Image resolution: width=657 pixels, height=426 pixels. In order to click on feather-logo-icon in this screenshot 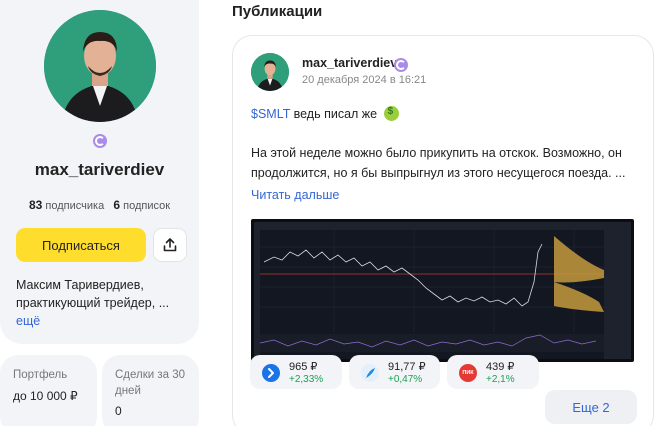, I will do `click(370, 373)`.